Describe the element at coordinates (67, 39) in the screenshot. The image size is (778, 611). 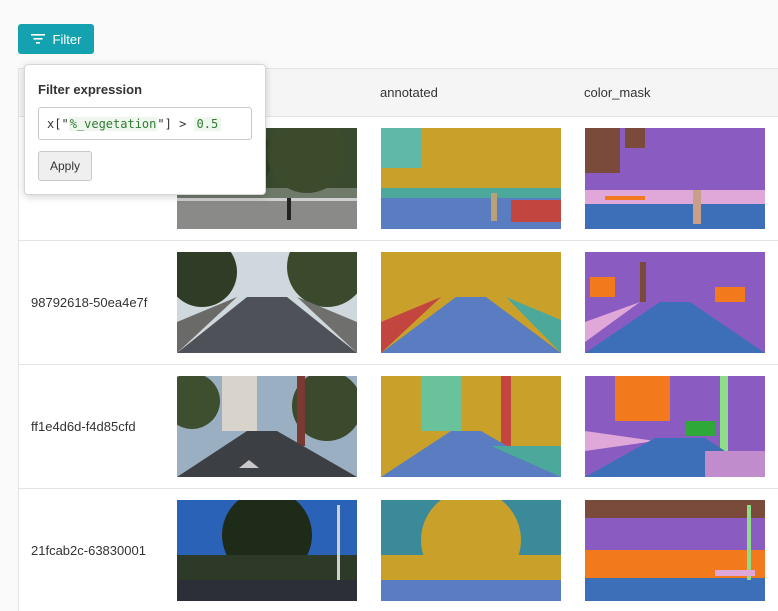
I see `filter-button-label: Filter` at that location.